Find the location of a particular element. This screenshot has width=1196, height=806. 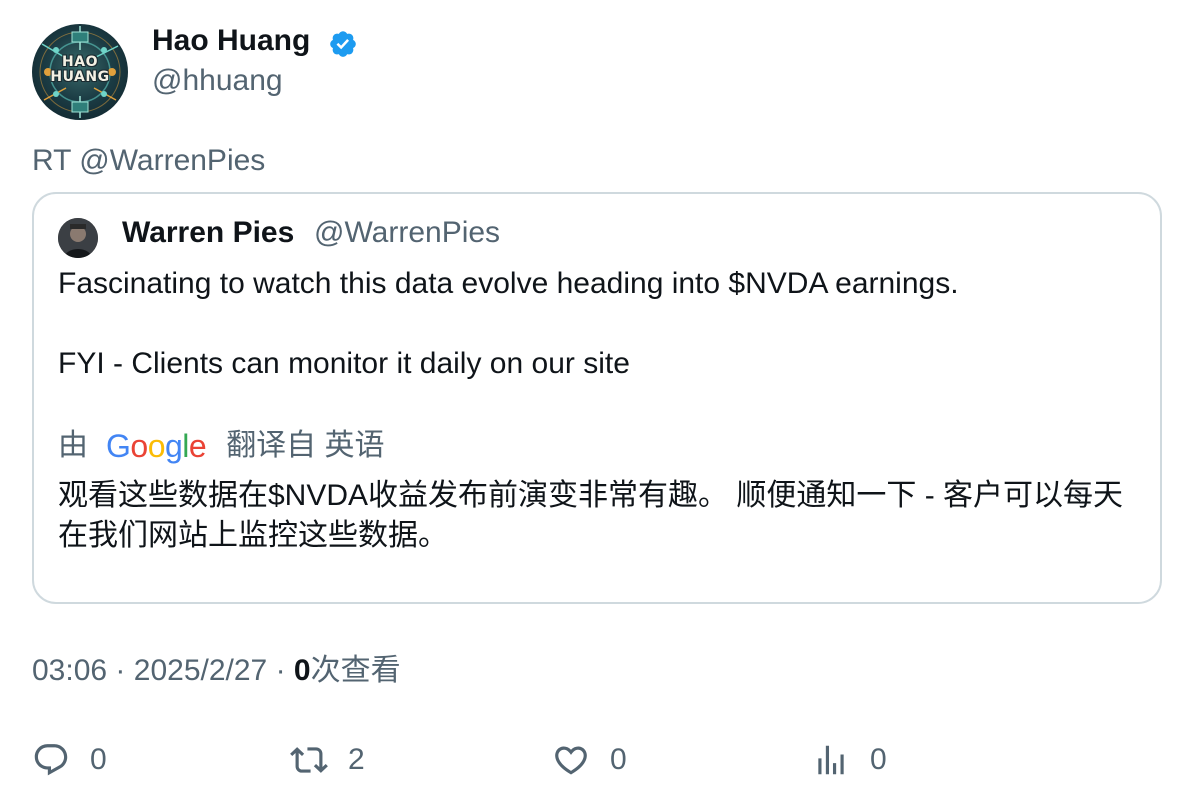

avatar-text-line2: HUANG is located at coordinates (80, 77).